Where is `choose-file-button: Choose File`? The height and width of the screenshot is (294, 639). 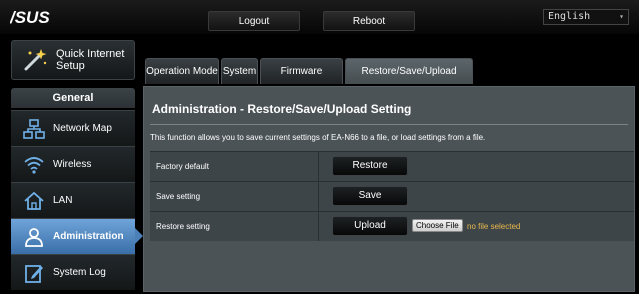 choose-file-button: Choose File is located at coordinates (437, 225).